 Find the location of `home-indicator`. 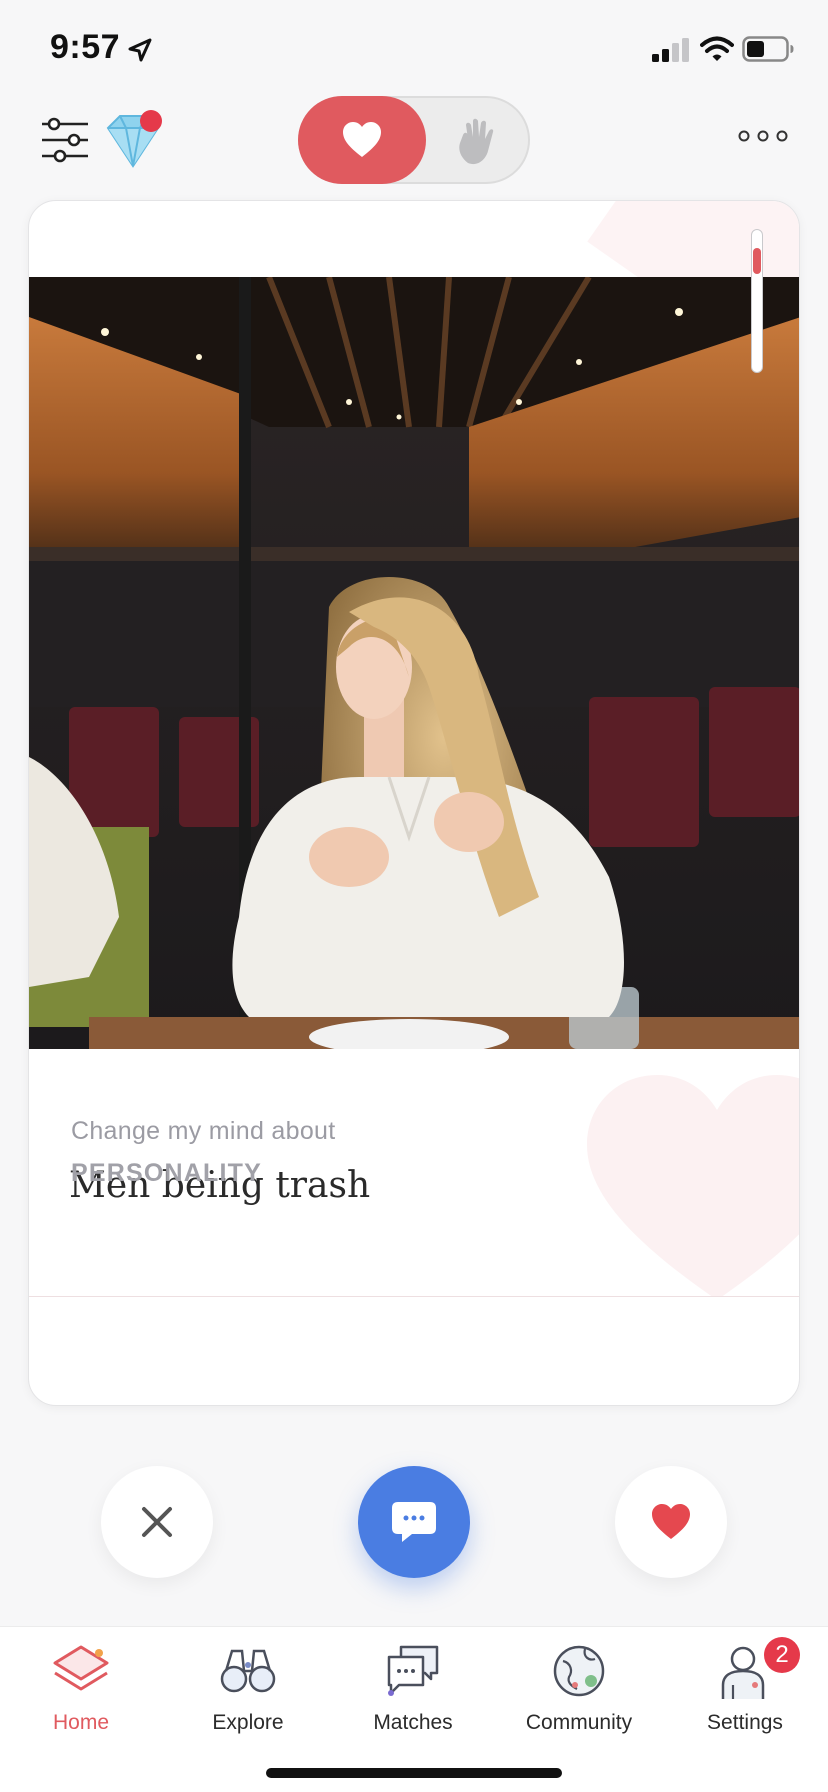

home-indicator is located at coordinates (414, 1773).